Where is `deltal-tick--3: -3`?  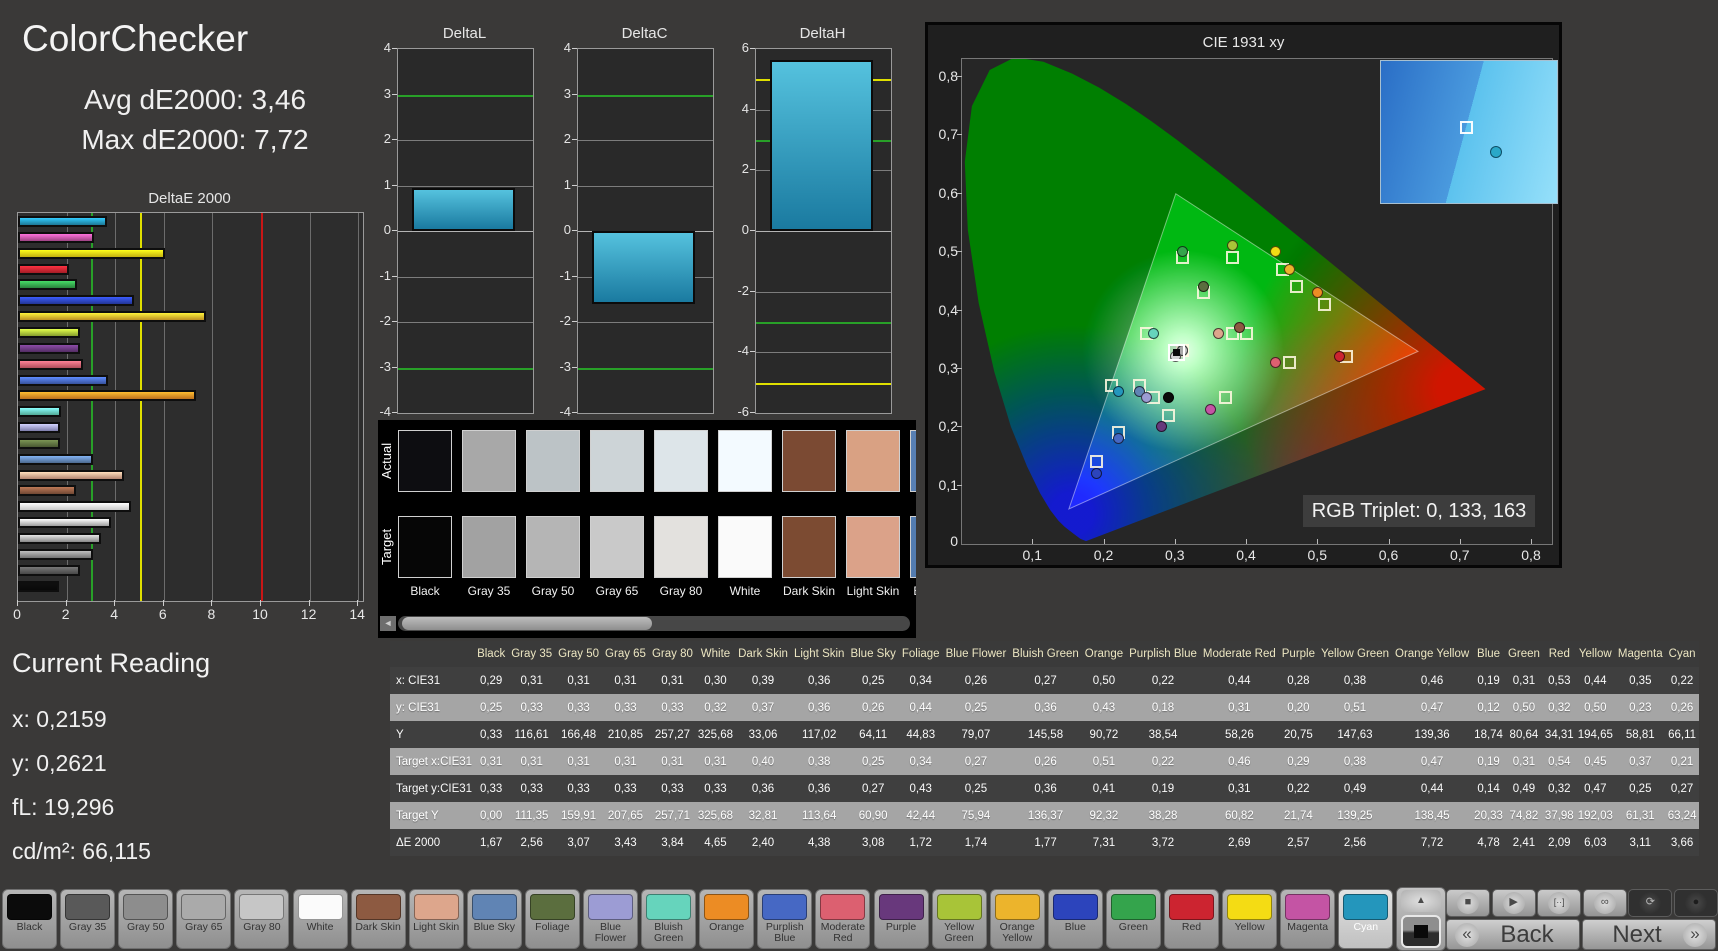 deltal-tick--3: -3 is located at coordinates (385, 366).